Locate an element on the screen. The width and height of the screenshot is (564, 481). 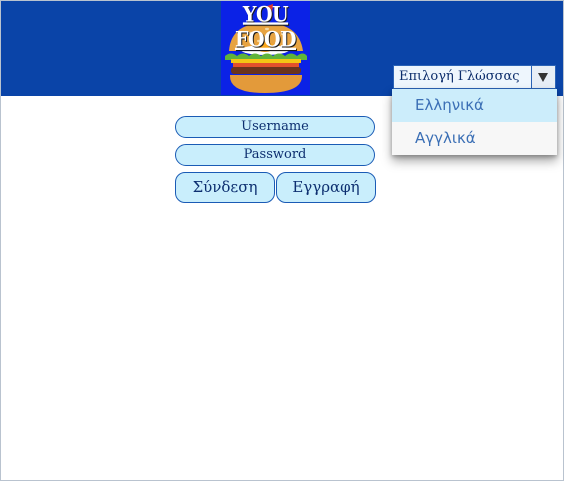
language-dropdown-menu: Ελληνικά Αγγλικά is located at coordinates (474, 122).